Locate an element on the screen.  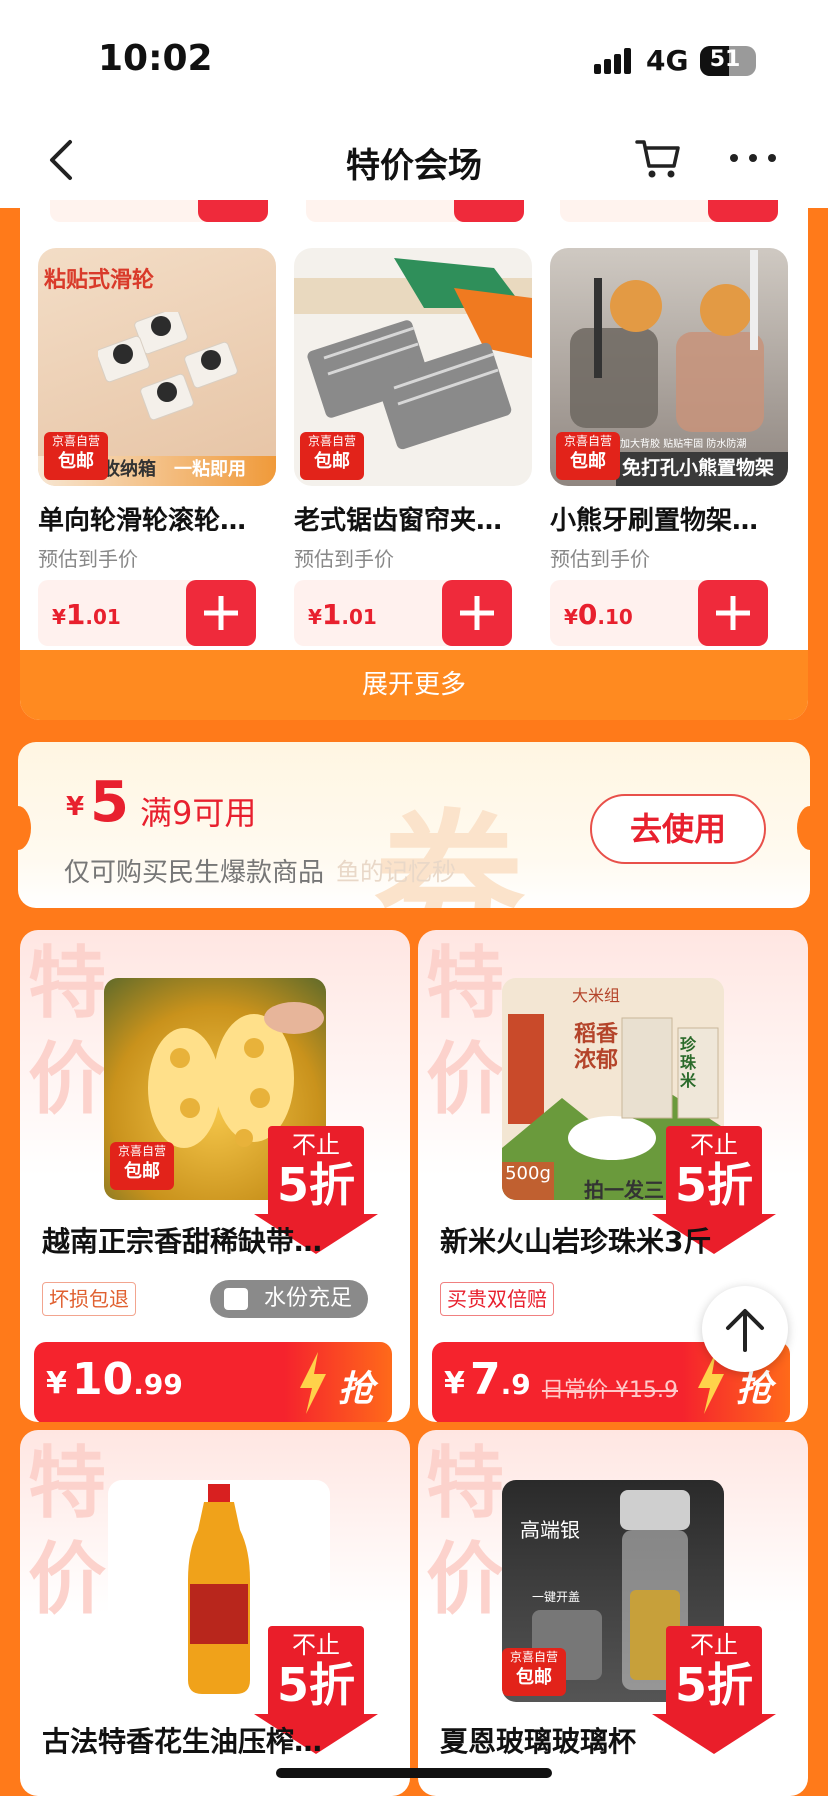
coupon-card: 券 ¥ 5 满9可用 仅可购买民生爆款商品 鱼的记忆秒 去使用 is located at coordinates (414, 825).